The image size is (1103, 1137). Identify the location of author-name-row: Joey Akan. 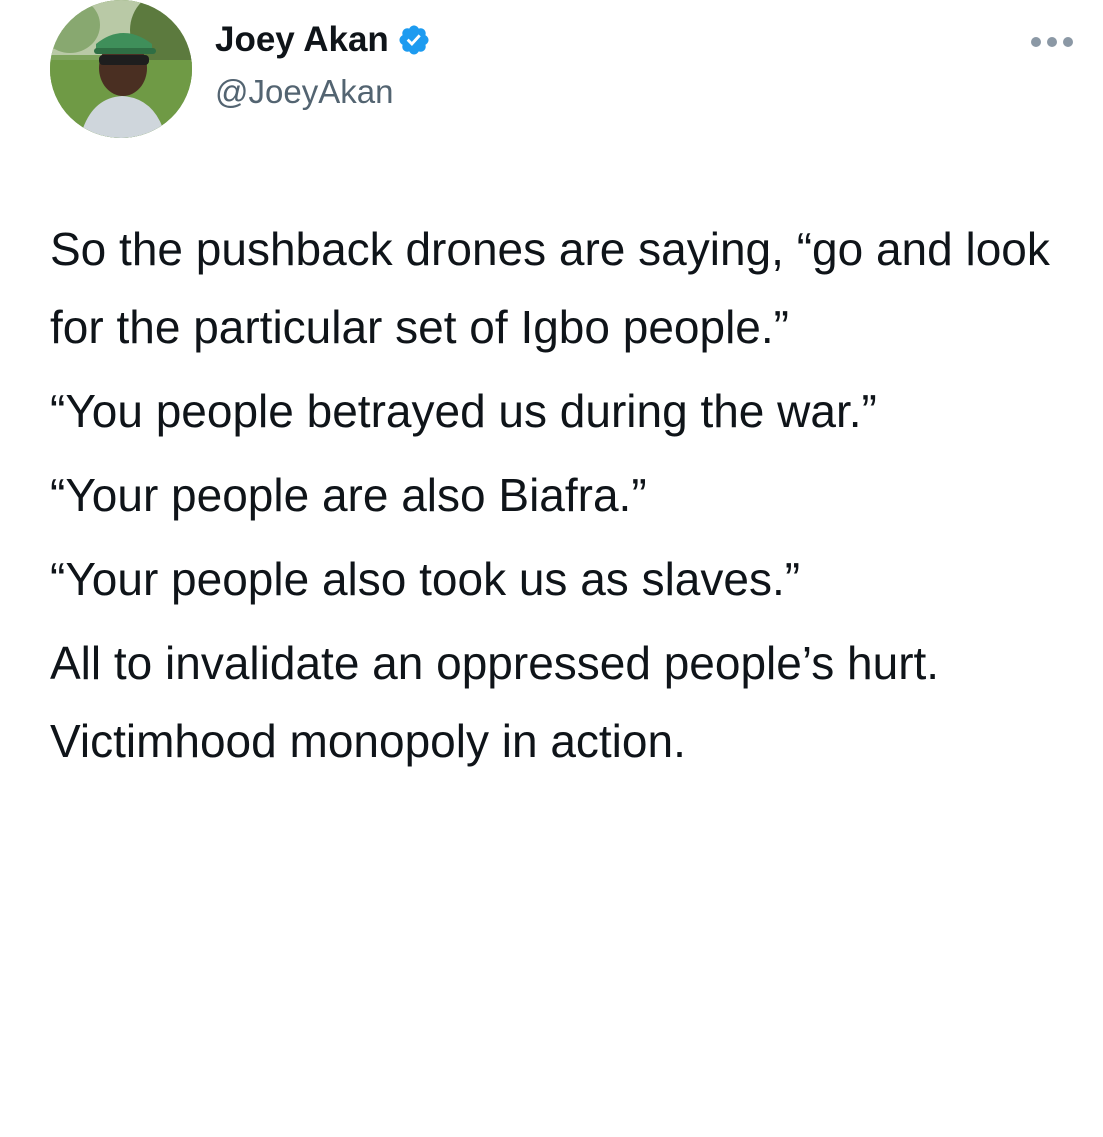
(323, 40).